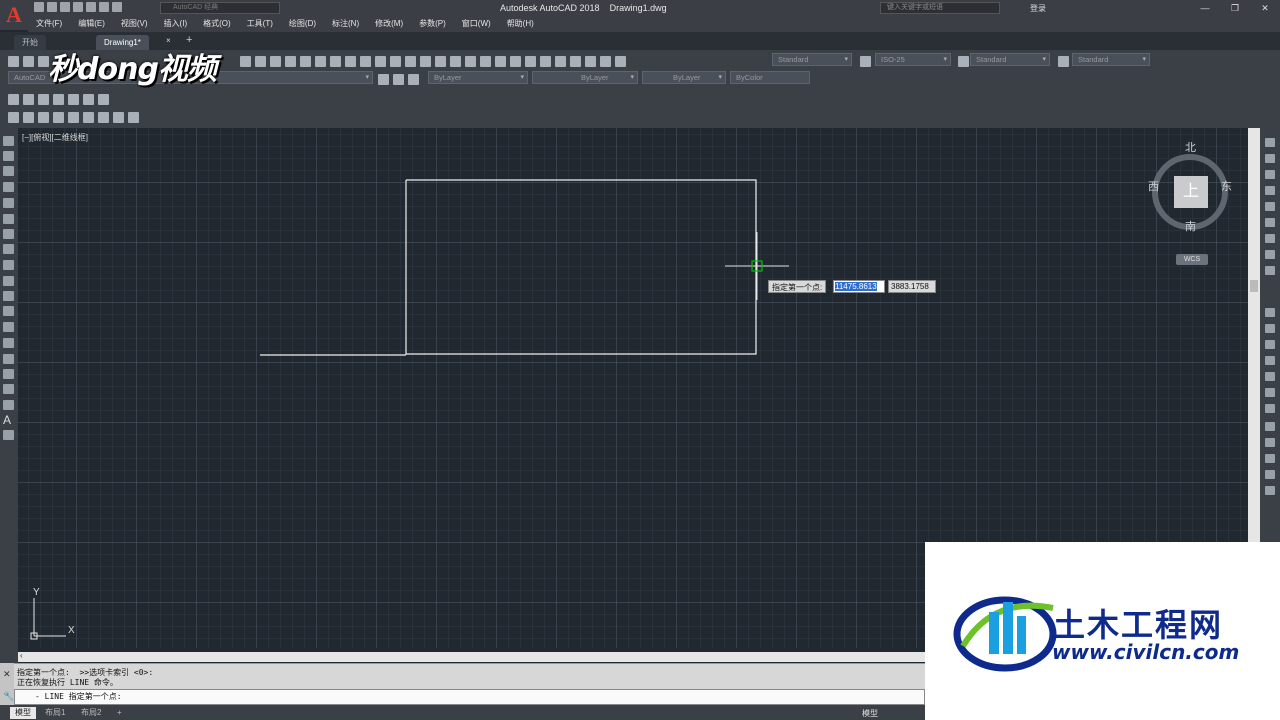 The width and height of the screenshot is (1280, 720). I want to click on dim-style-icon, so click(865, 61).